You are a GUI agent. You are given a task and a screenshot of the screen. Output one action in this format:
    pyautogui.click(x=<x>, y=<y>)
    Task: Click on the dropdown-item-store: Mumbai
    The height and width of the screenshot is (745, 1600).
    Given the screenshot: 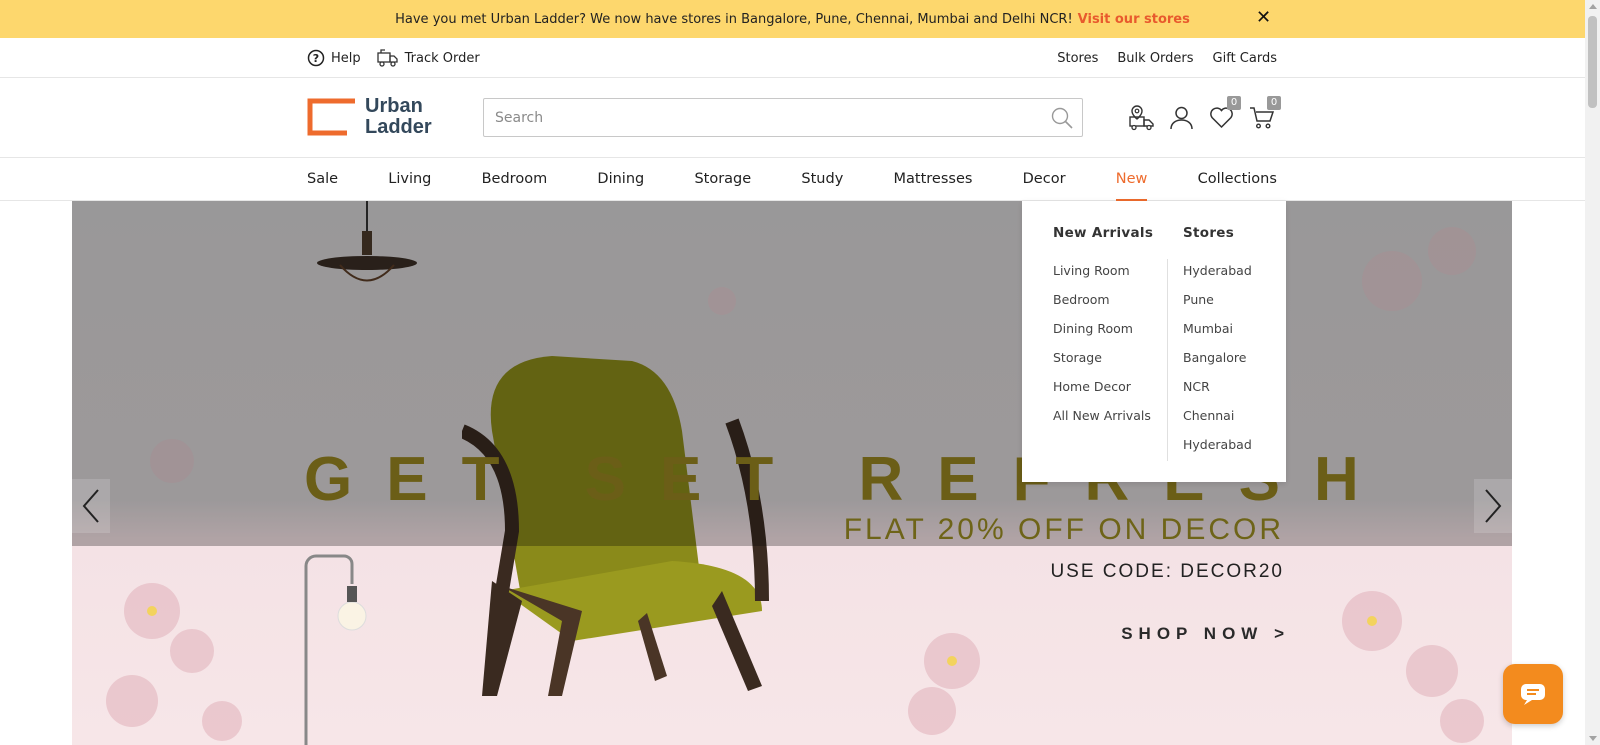 What is the action you would take?
    pyautogui.click(x=1217, y=333)
    